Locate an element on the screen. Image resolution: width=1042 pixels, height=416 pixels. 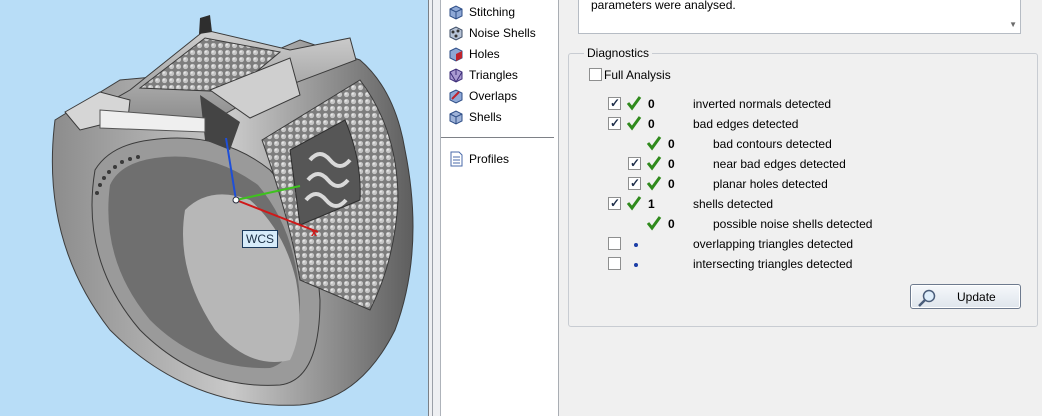
inverted-normals-checkbox is located at coordinates (614, 103).